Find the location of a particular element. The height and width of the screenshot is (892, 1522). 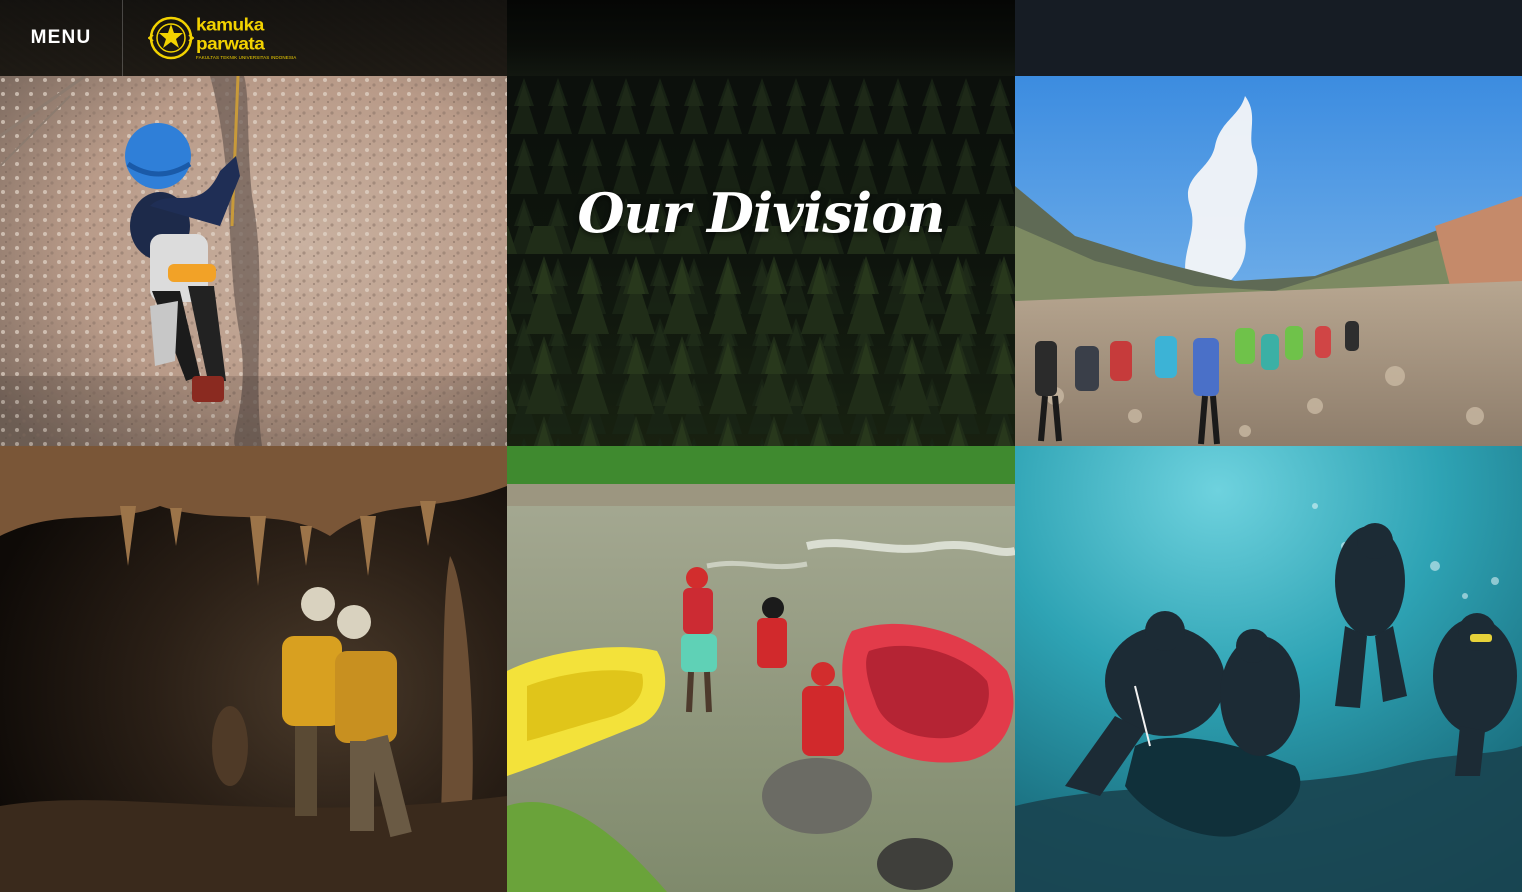

division-hero-tile: Our Division is located at coordinates (761, 261).